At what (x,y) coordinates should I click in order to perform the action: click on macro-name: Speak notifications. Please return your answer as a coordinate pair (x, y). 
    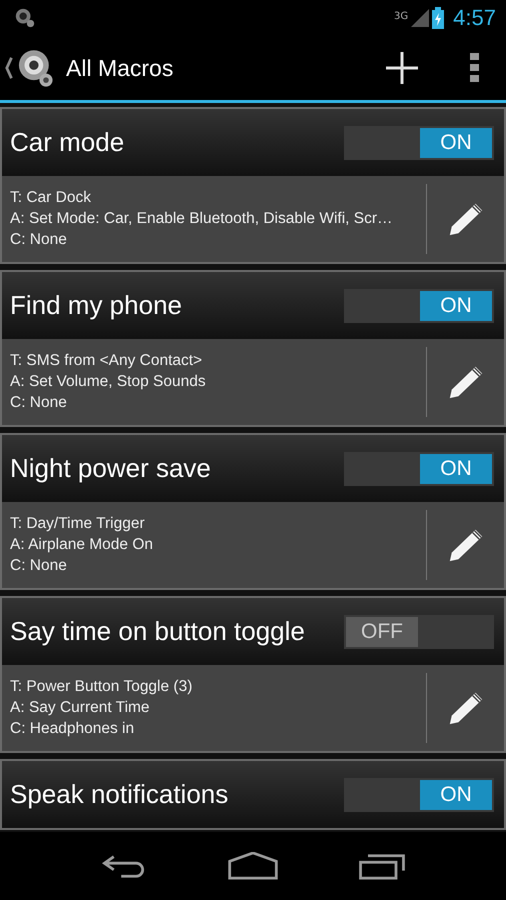
    Looking at the image, I should click on (119, 794).